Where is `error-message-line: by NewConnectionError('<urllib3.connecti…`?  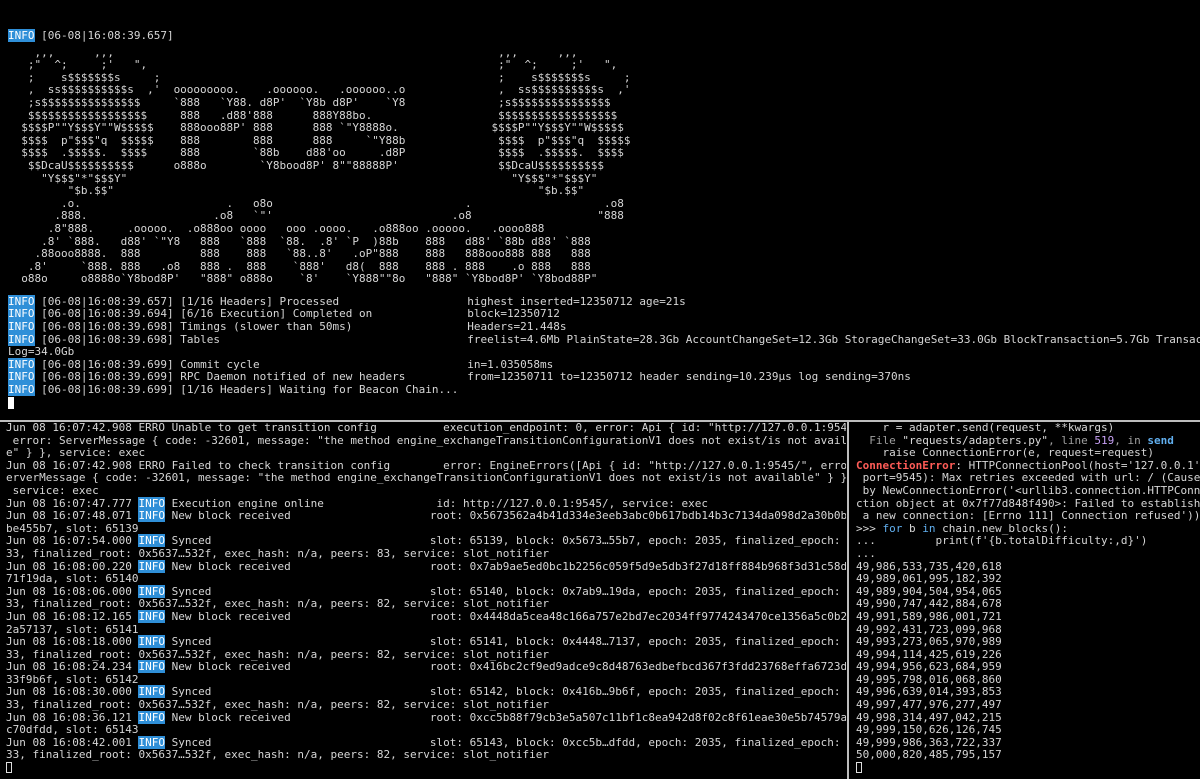
error-message-line: by NewConnectionError('<urllib3.connecti… is located at coordinates (1028, 490).